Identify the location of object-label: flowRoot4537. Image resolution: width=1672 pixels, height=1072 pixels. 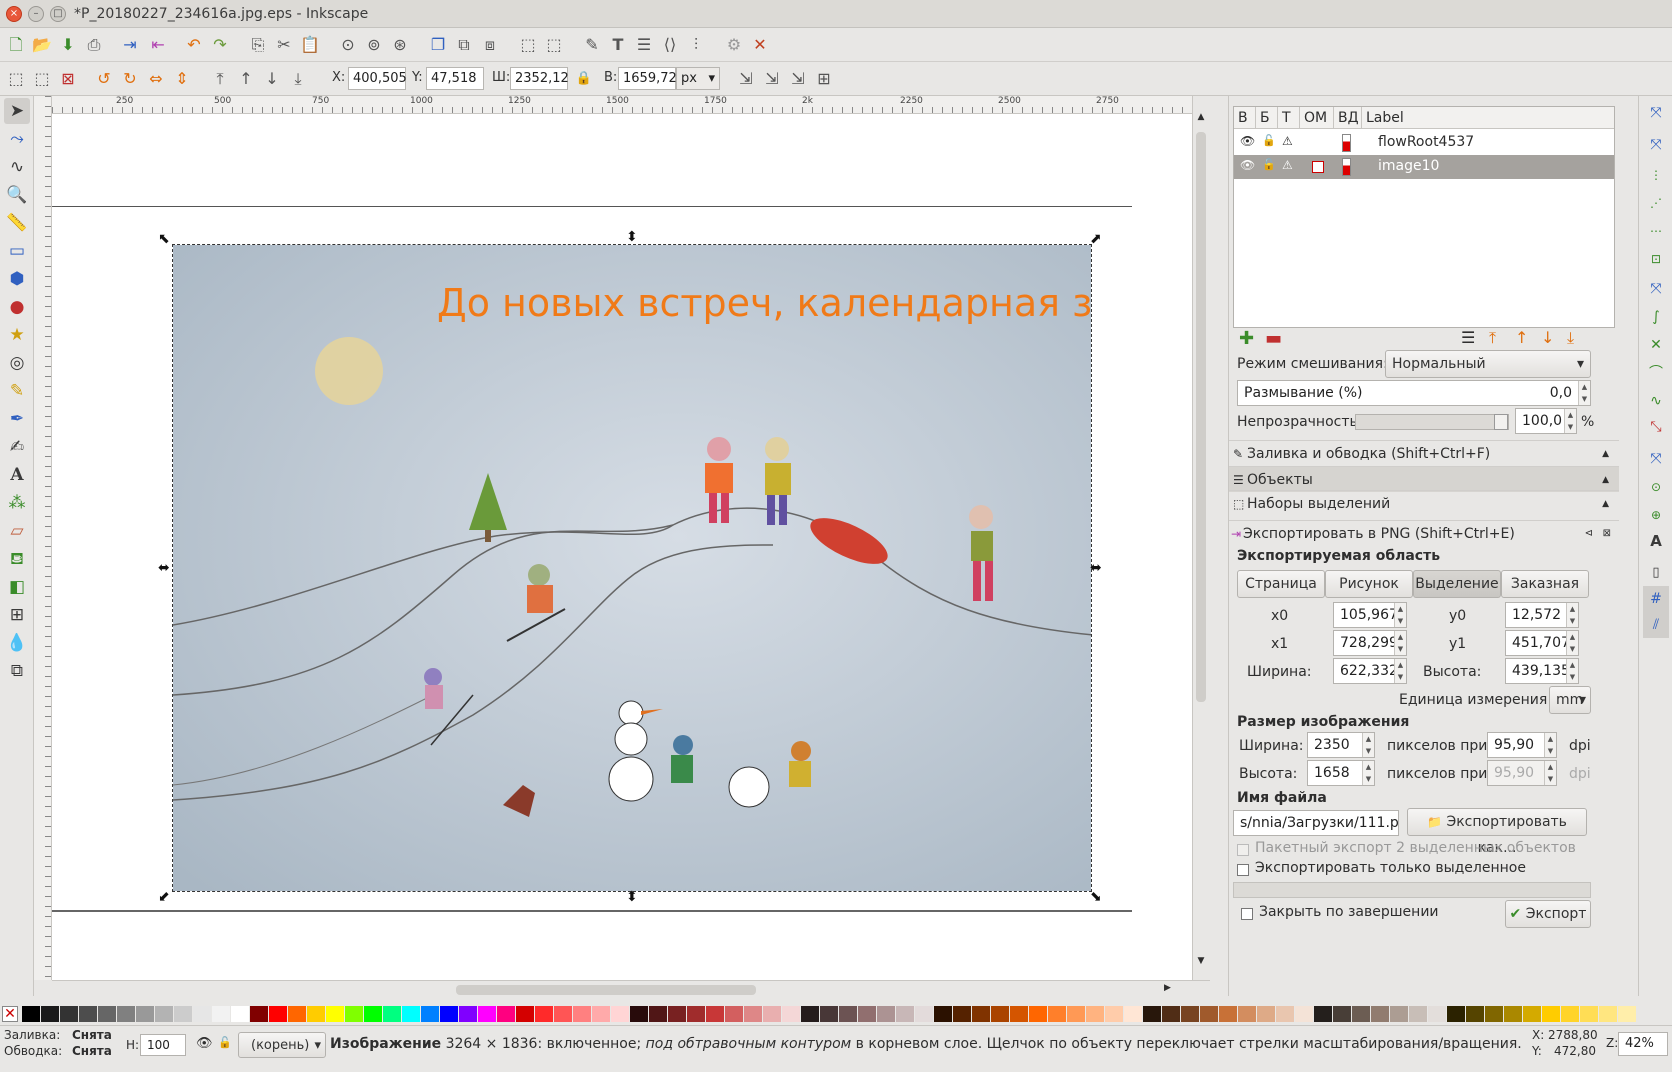
(1426, 142).